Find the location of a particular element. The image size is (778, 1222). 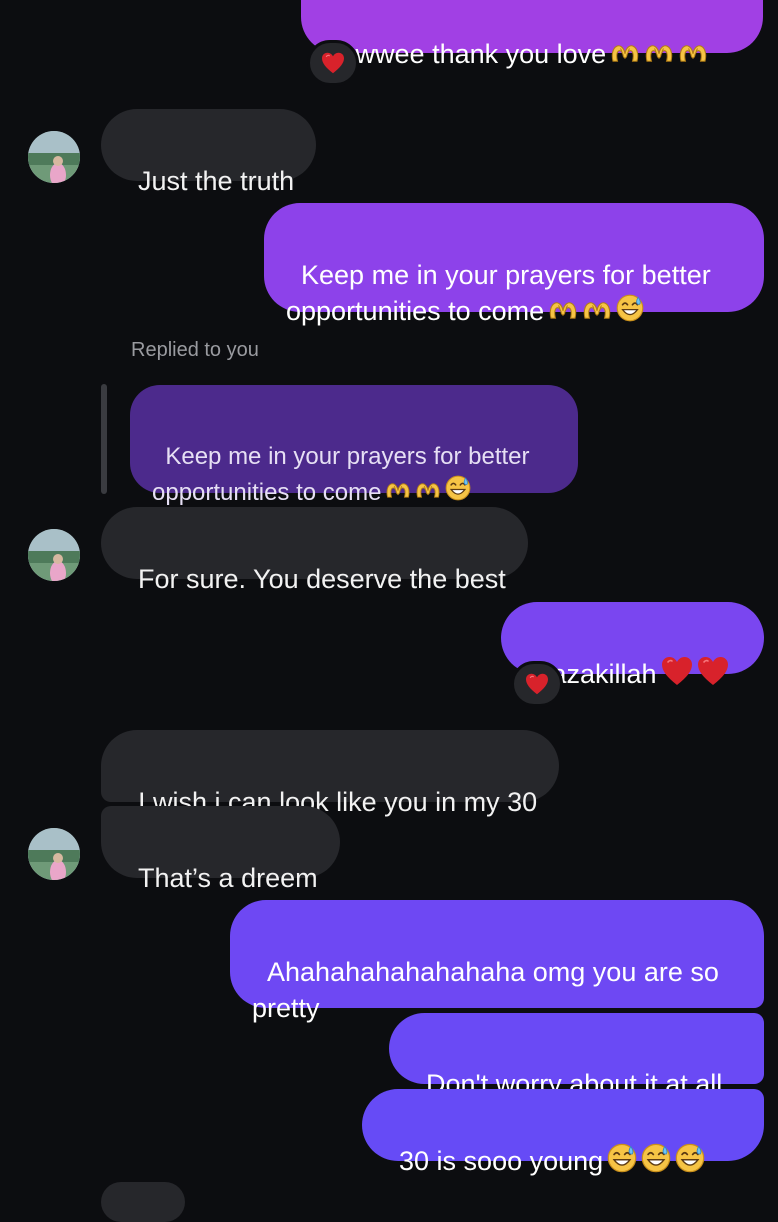

message-text: That’s a dreem is located at coordinates (228, 878).